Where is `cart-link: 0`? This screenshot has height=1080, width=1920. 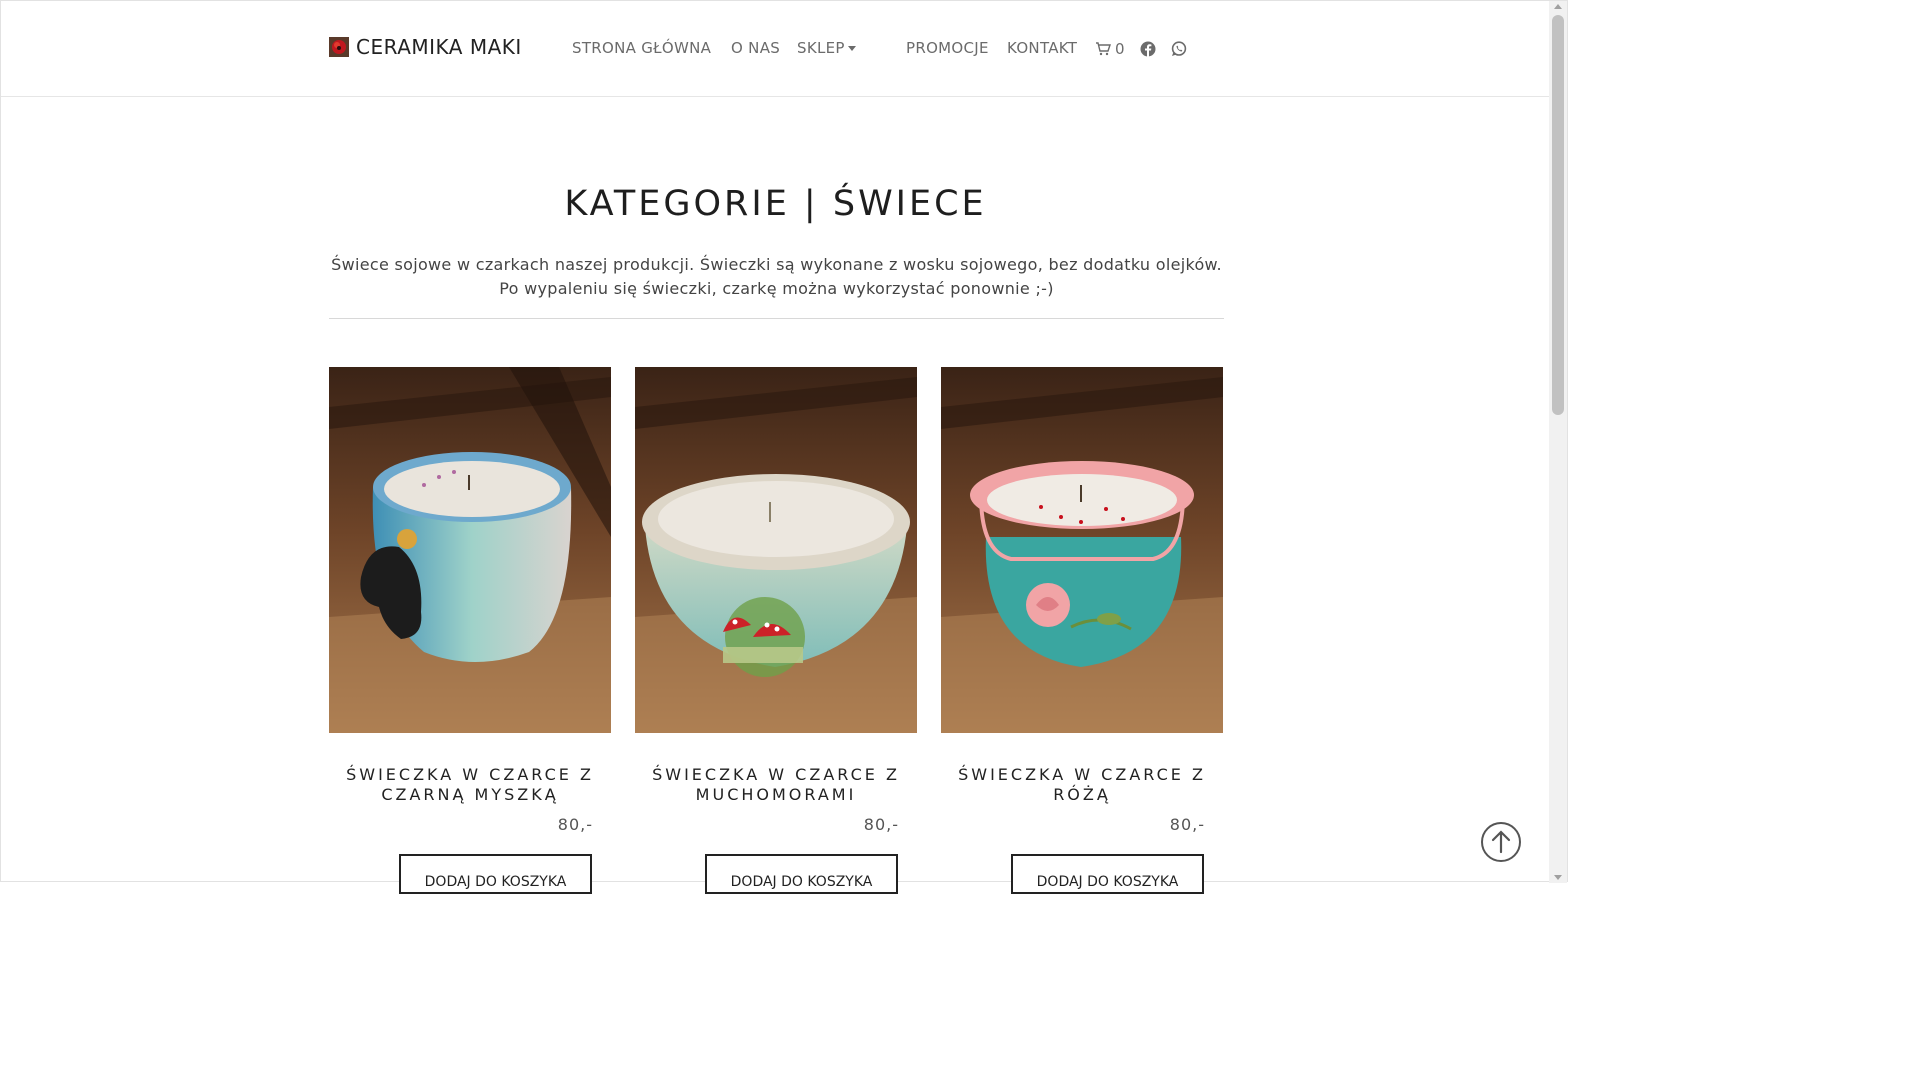 cart-link: 0 is located at coordinates (1110, 49).